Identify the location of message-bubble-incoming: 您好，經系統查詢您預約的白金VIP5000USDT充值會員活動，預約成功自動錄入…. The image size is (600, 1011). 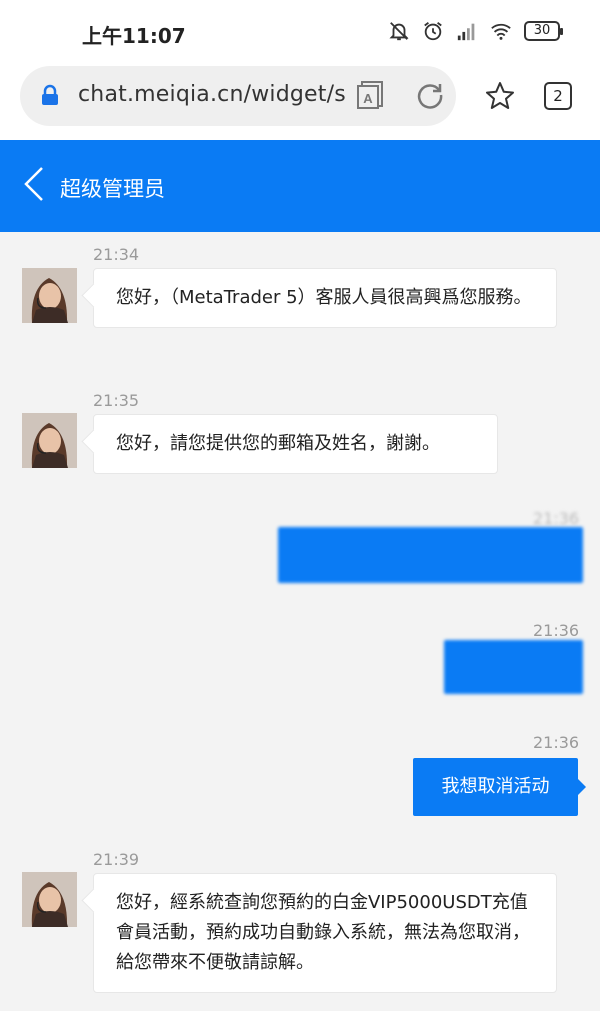
(325, 933).